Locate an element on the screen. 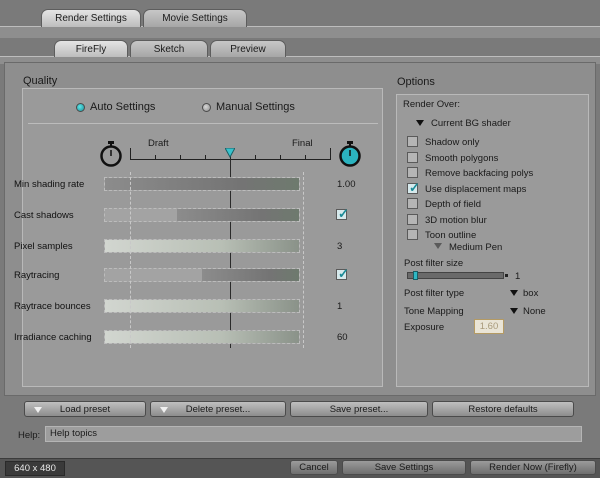 The image size is (600, 478). stopwatch-final-icon is located at coordinates (350, 154).